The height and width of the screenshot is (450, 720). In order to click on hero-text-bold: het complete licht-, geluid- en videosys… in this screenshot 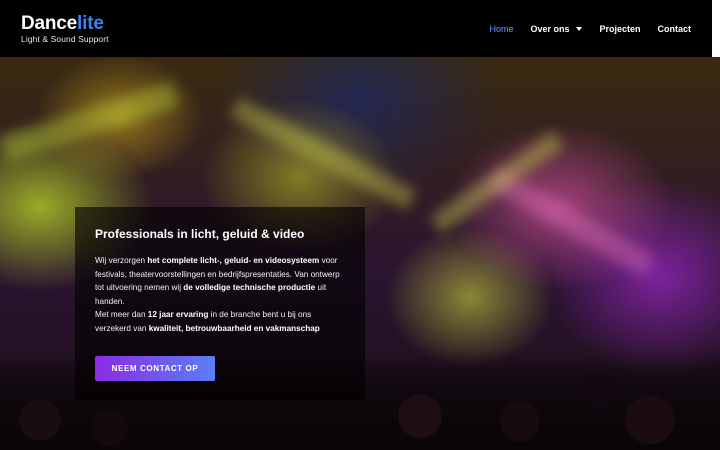, I will do `click(233, 260)`.